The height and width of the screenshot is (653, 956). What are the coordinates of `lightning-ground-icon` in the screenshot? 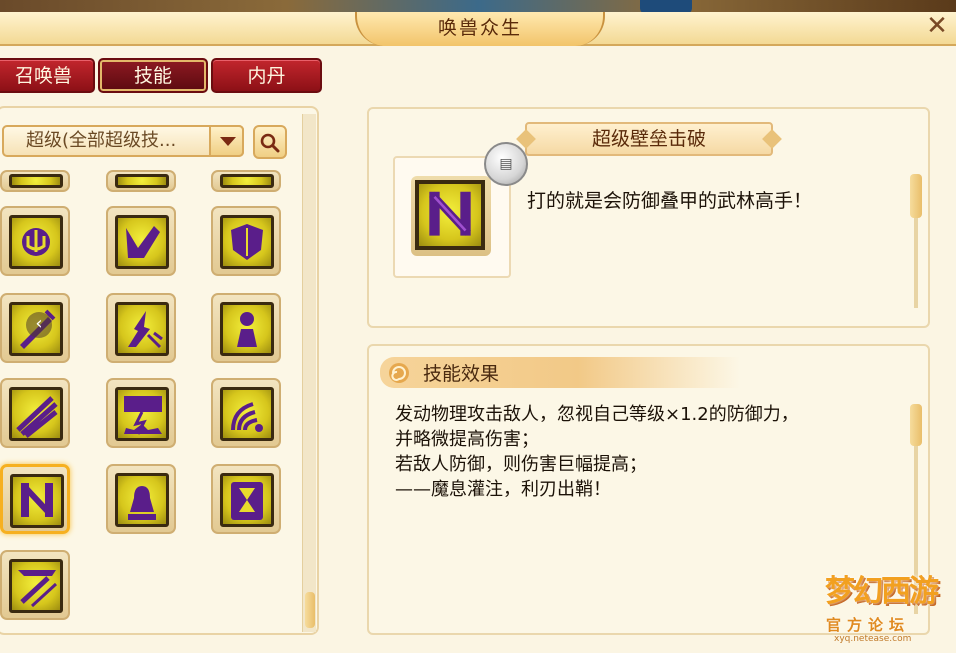 It's located at (142, 414).